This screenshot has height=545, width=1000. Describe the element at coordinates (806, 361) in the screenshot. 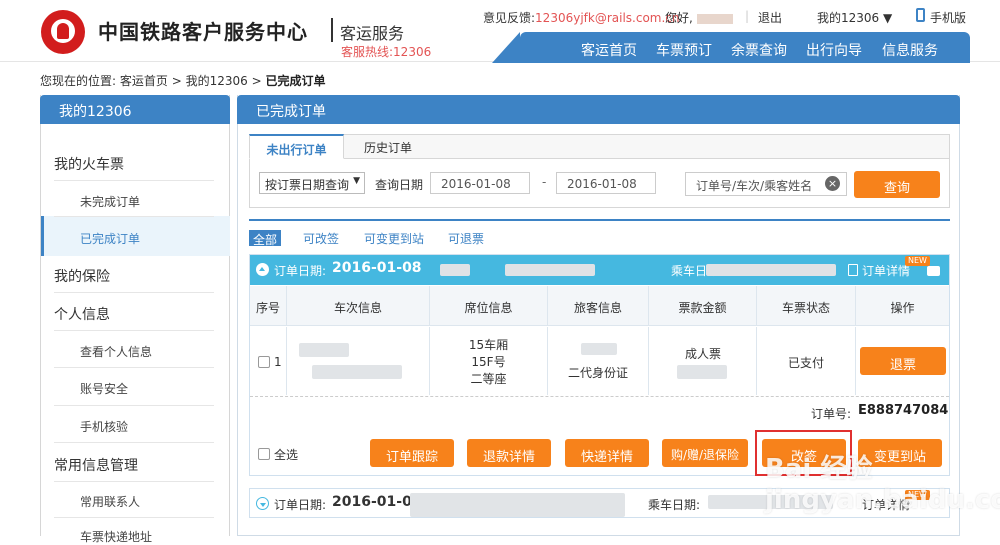

I see `status-cell: 已支付` at that location.